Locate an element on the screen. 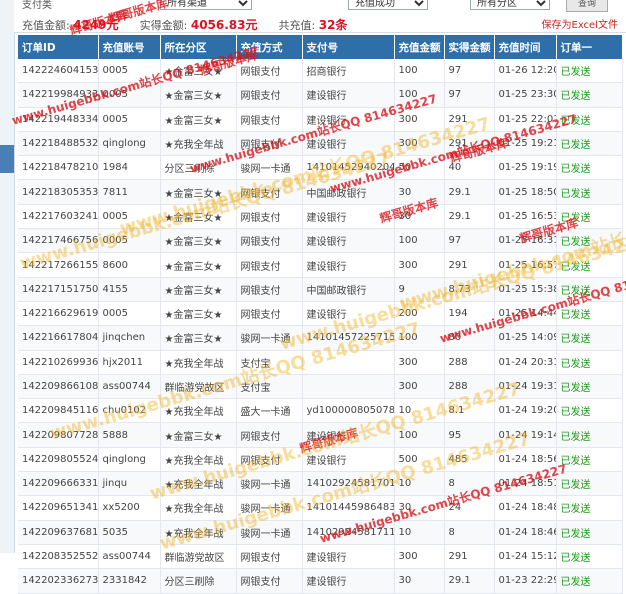 The height and width of the screenshot is (594, 626). cell-amount: 10 is located at coordinates (419, 532).